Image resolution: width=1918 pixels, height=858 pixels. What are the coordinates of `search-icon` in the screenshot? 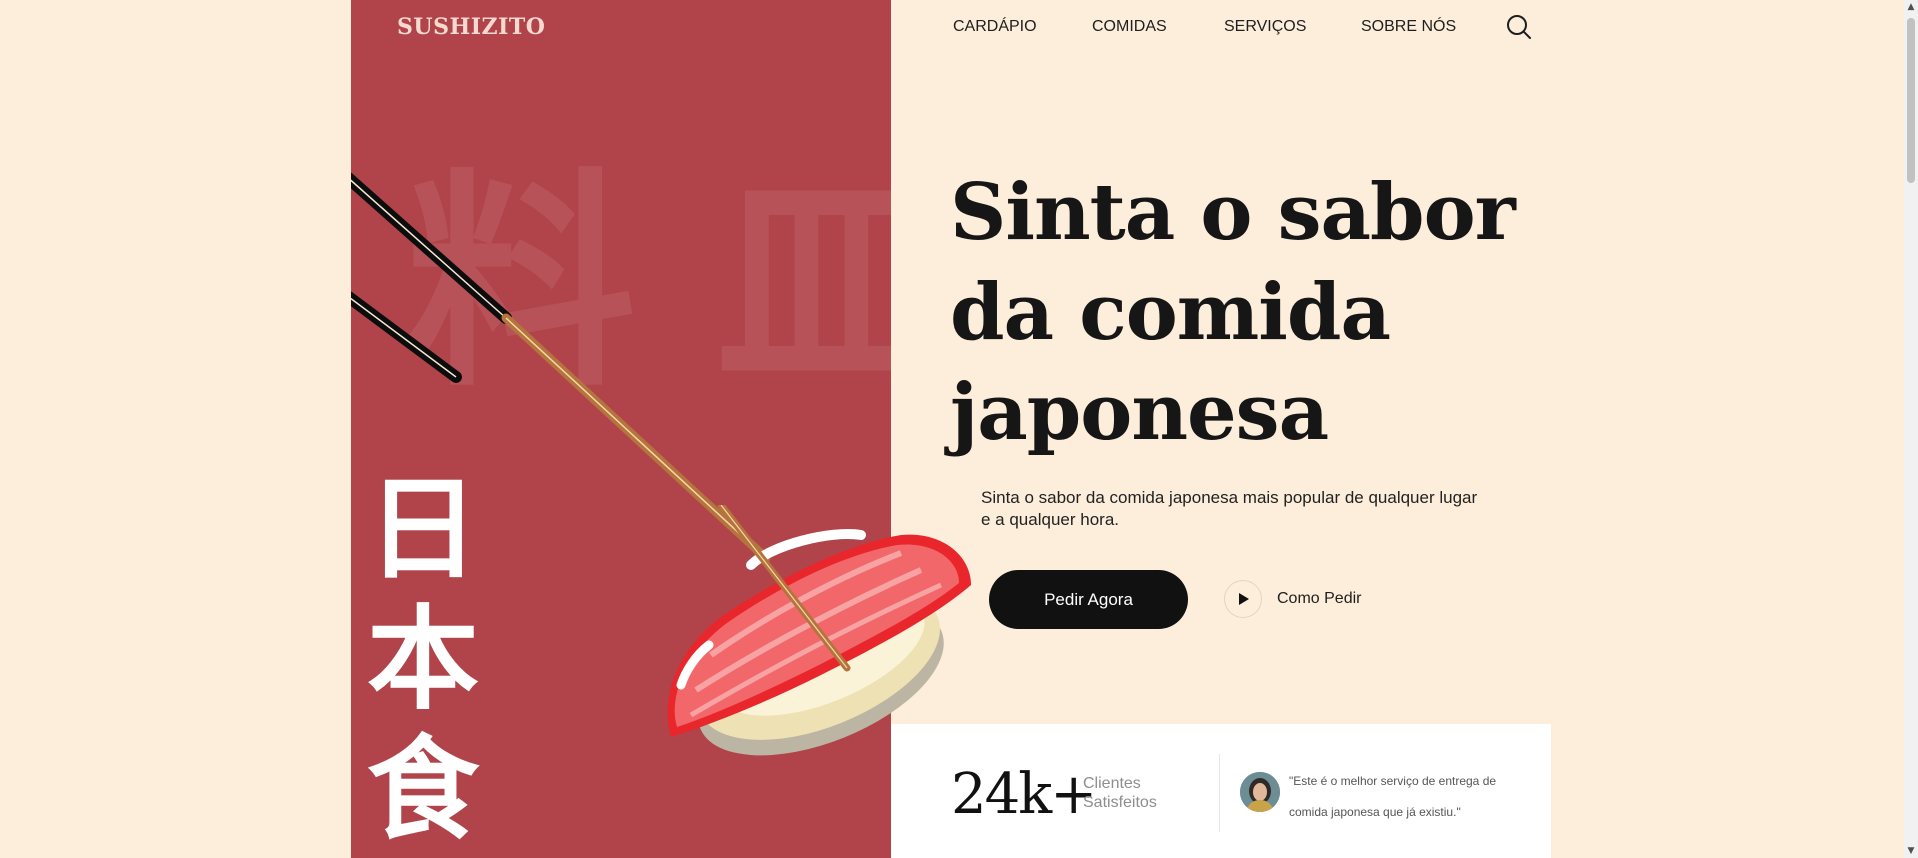 It's located at (1519, 27).